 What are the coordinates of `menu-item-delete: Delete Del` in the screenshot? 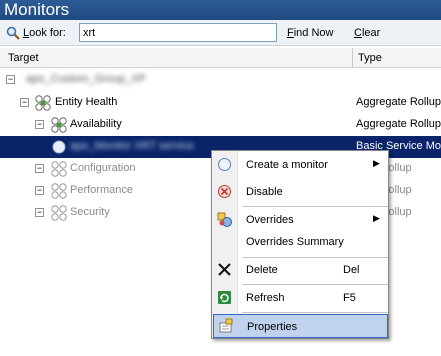 It's located at (300, 270).